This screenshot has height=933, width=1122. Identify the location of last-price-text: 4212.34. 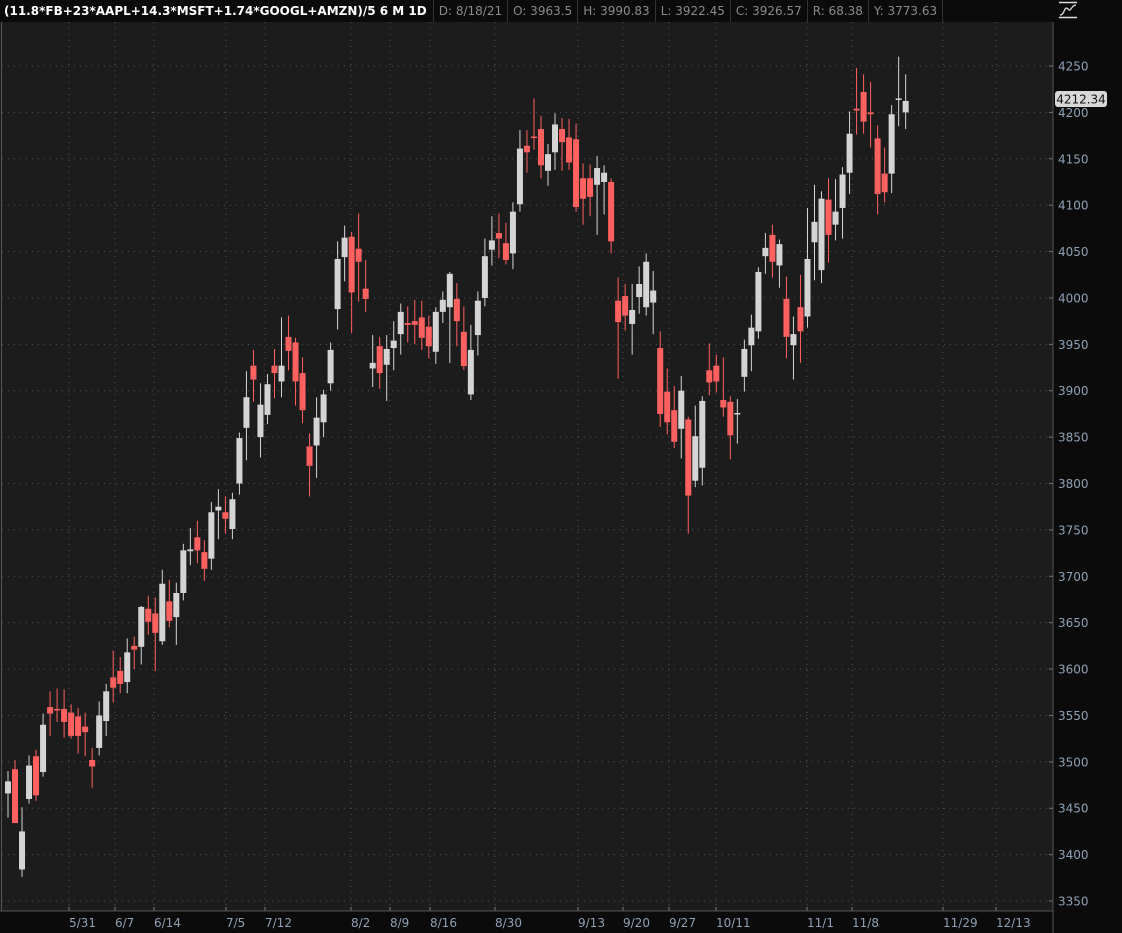
(1081, 100).